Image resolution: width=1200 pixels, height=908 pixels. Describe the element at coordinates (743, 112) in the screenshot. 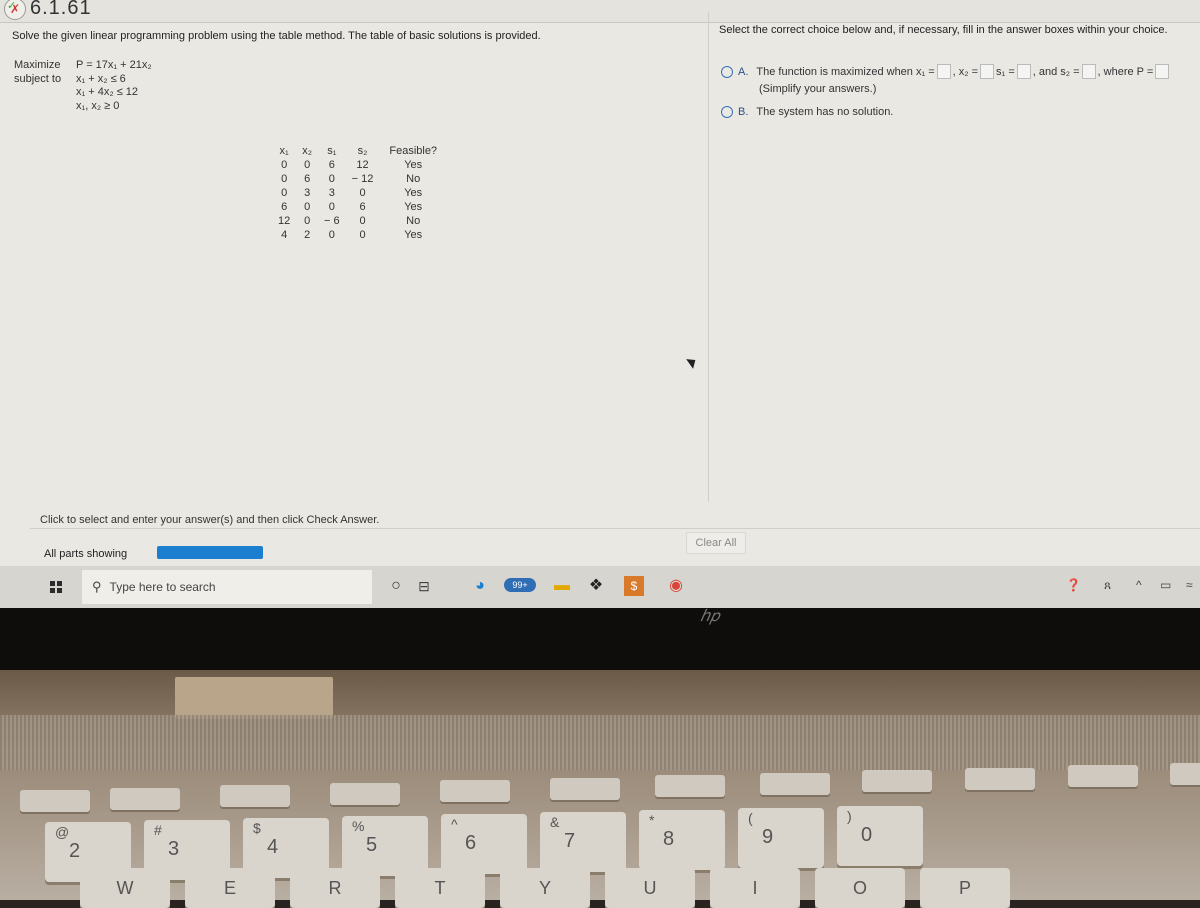

I see `option-b-letter: B.` at that location.